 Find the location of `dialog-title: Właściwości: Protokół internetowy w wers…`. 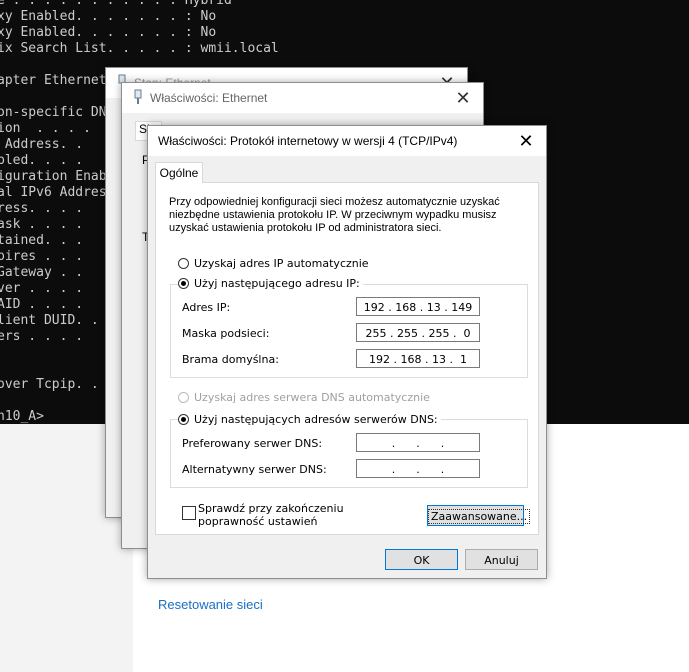

dialog-title: Właściwości: Protokół internetowy w wers… is located at coordinates (308, 141).